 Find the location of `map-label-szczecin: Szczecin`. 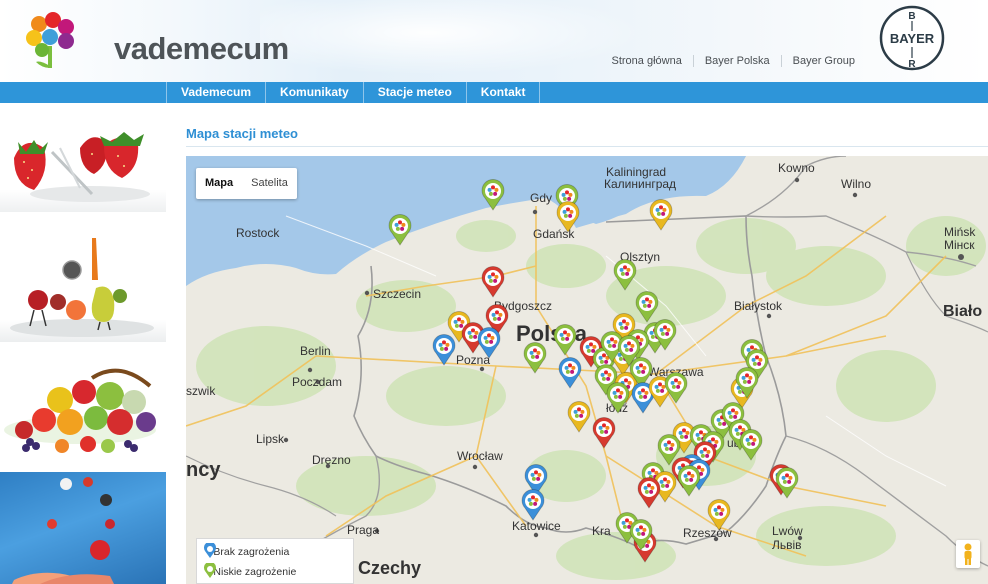

map-label-szczecin: Szczecin is located at coordinates (397, 294).